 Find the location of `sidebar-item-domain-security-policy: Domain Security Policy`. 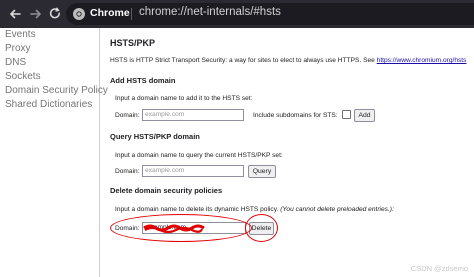

sidebar-item-domain-security-policy: Domain Security Policy is located at coordinates (56, 90).